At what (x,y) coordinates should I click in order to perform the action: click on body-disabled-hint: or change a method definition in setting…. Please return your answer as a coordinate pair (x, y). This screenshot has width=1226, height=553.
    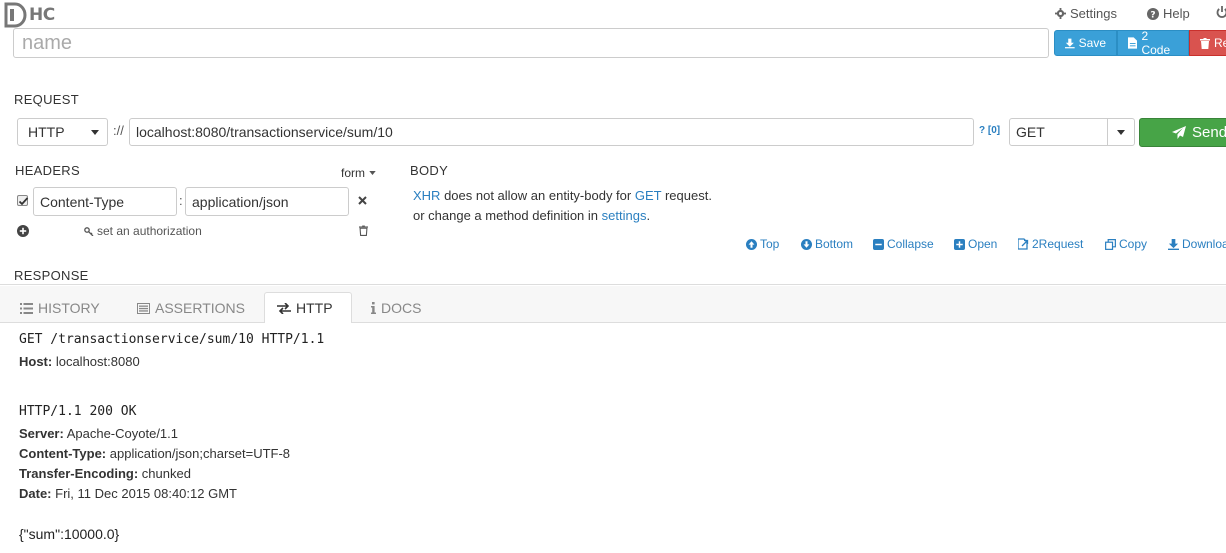
    Looking at the image, I should click on (531, 215).